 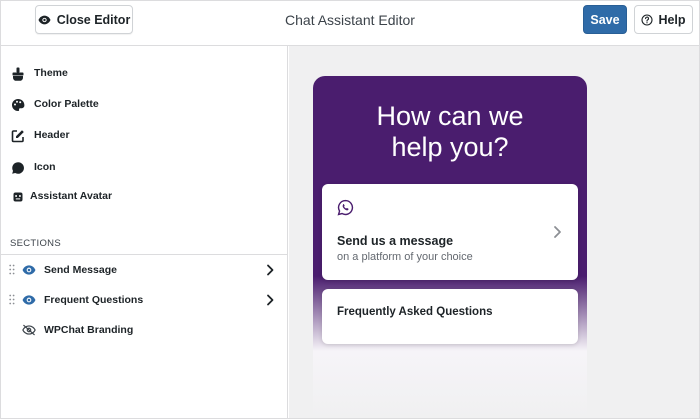 I want to click on faq-card: Frequently Asked Questions, so click(x=450, y=316).